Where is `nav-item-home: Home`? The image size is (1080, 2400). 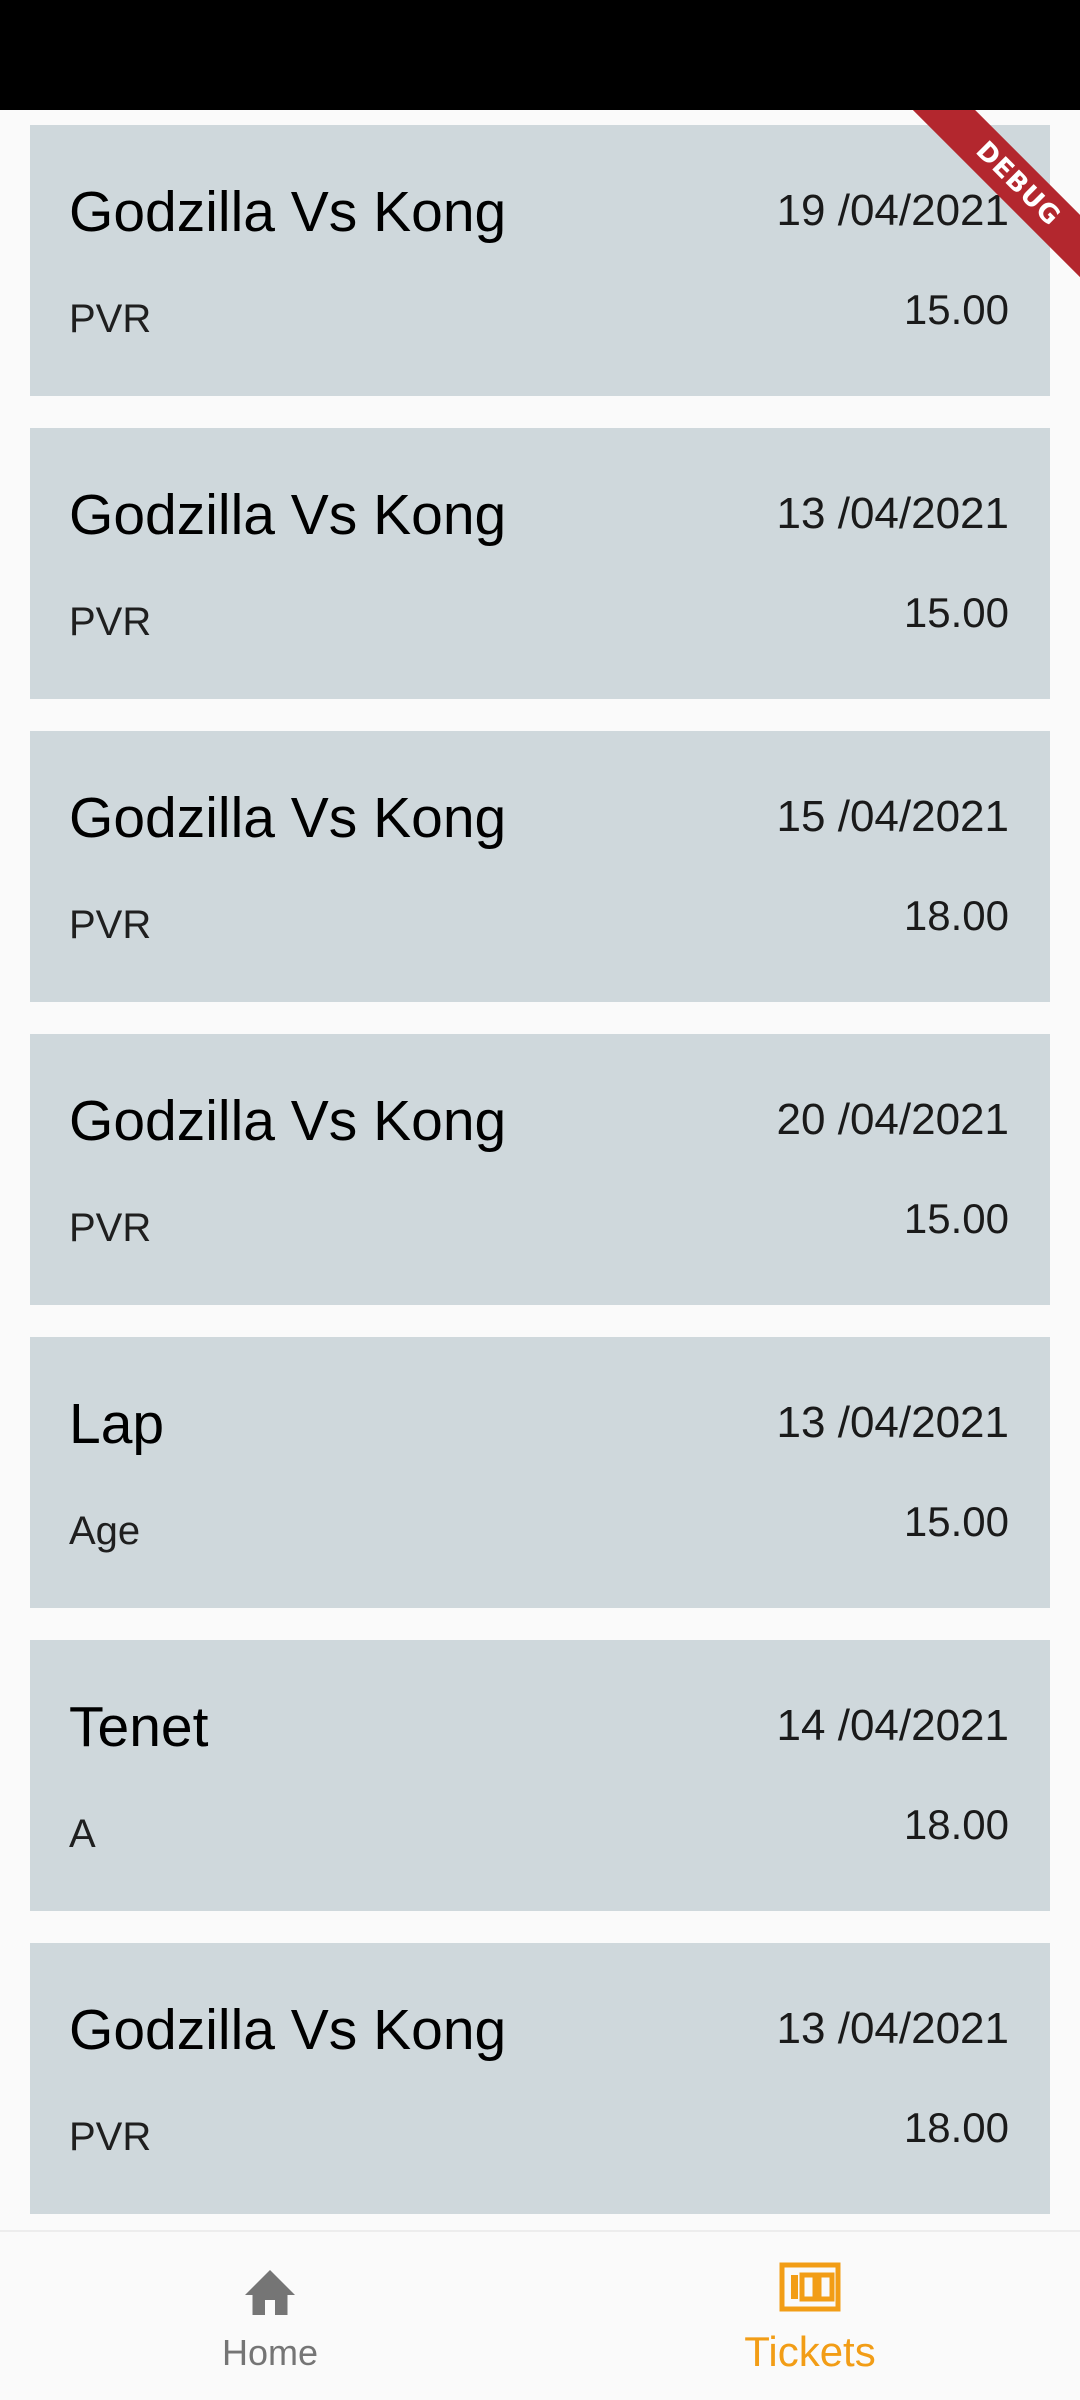
nav-item-home: Home is located at coordinates (270, 2316).